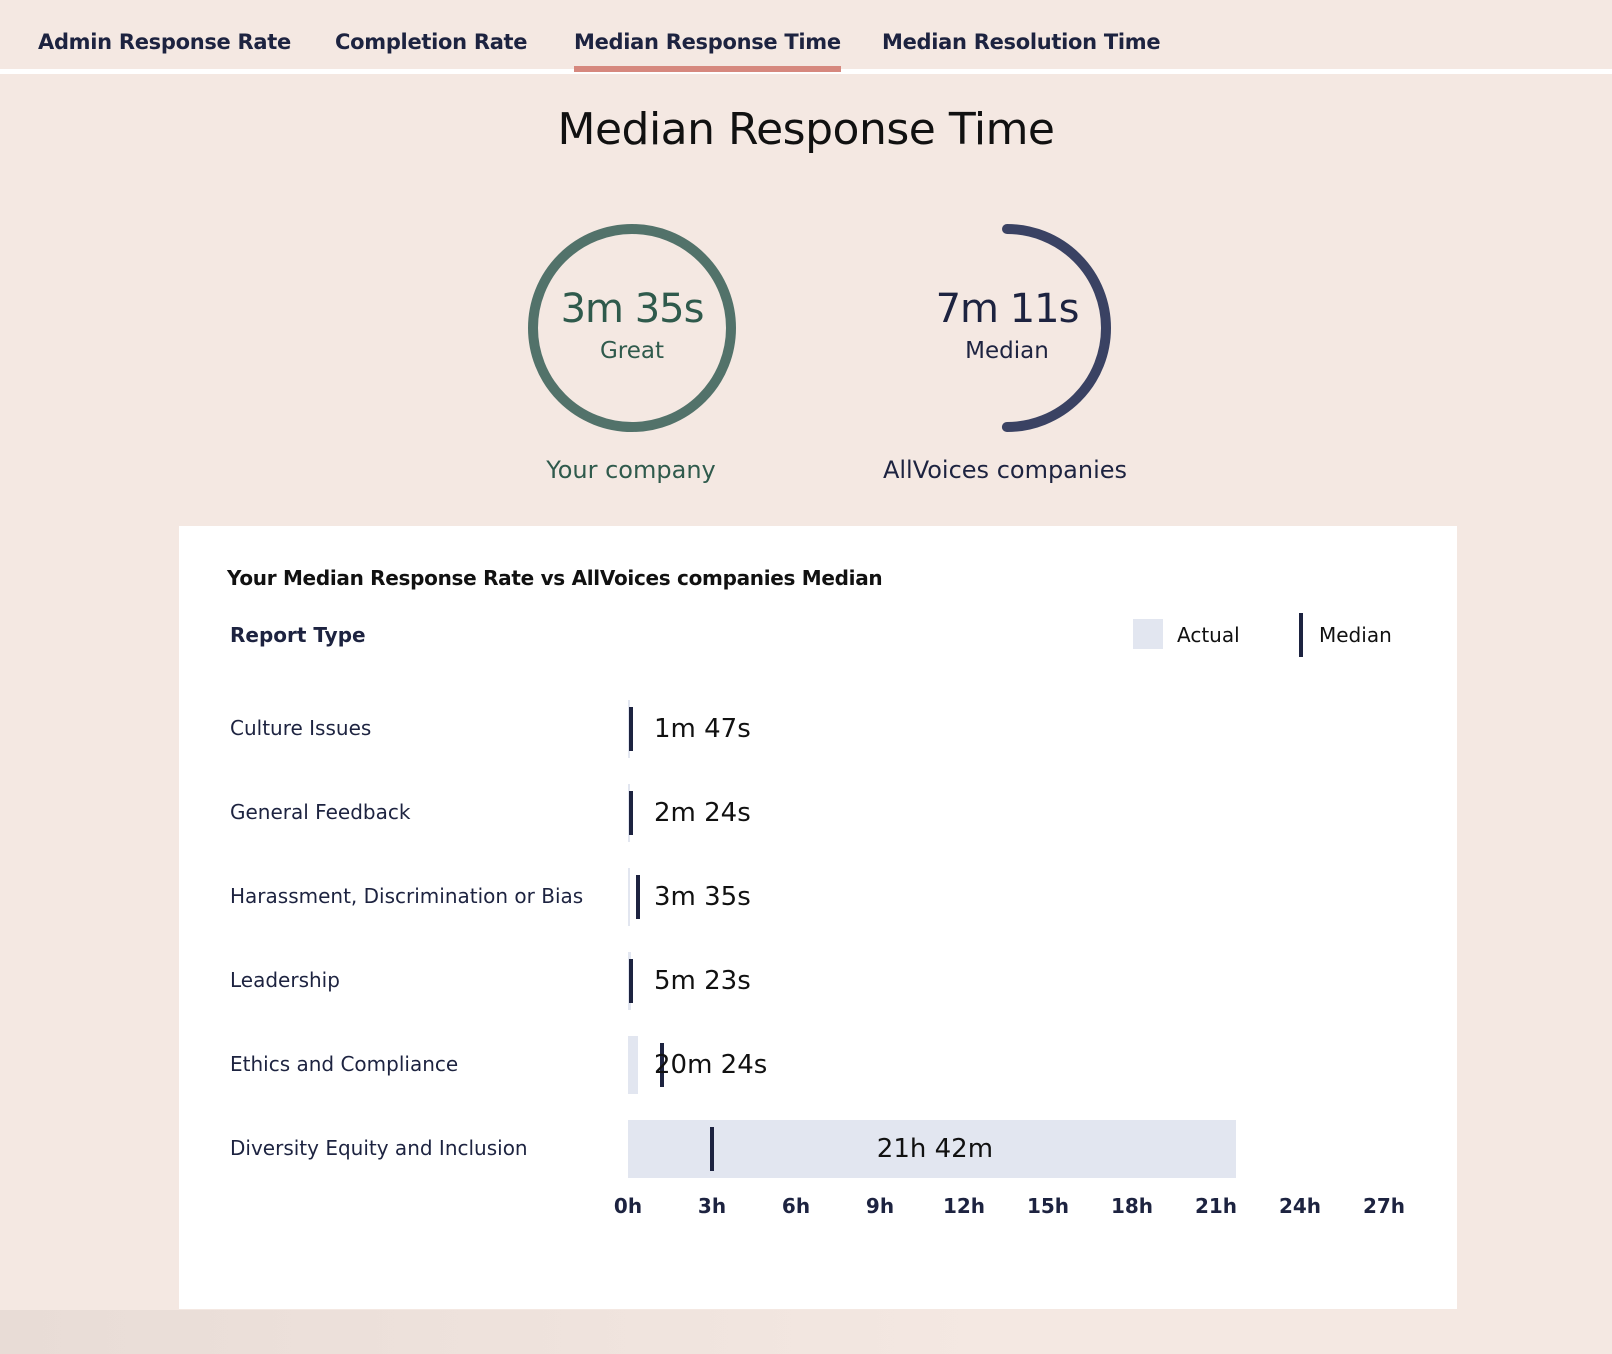 The image size is (1612, 1354). Describe the element at coordinates (407, 896) in the screenshot. I see `row-label: Harassment, Discrimination or Bias` at that location.